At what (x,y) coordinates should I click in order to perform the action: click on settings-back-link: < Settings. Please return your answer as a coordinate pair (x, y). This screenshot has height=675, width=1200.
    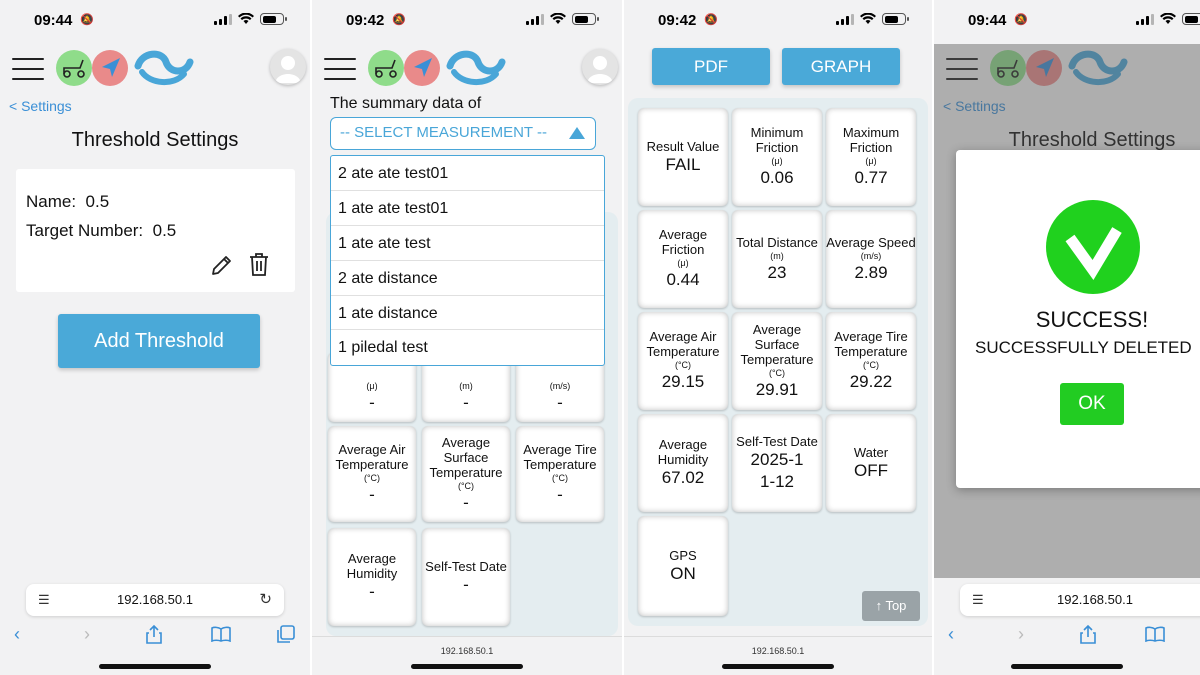
    Looking at the image, I should click on (40, 106).